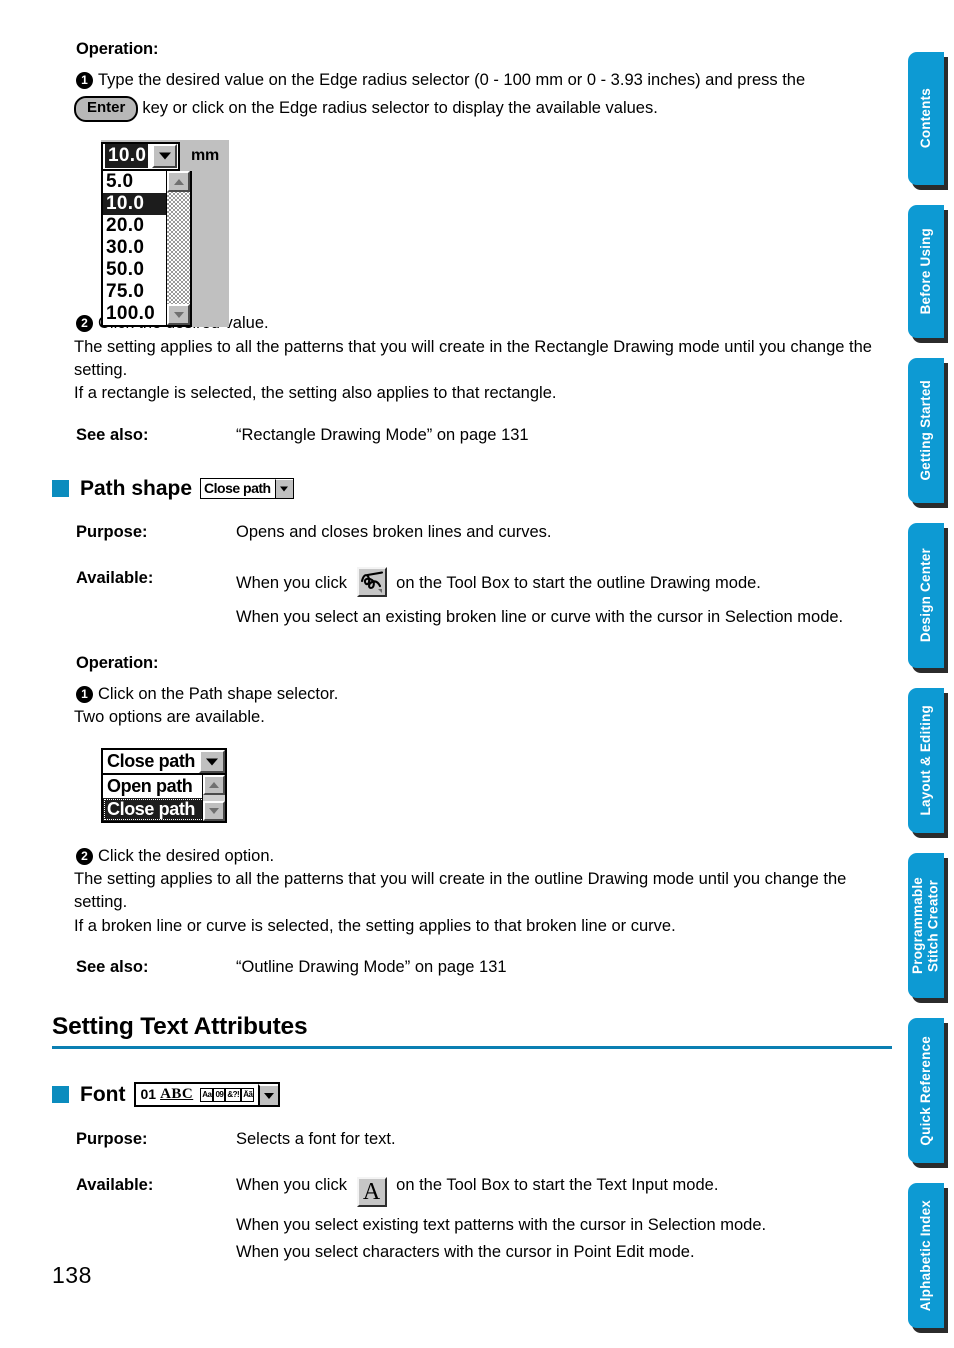  Describe the element at coordinates (382, 435) in the screenshot. I see `see-also-value: “Rectangle Drawing Mode” on page 131` at that location.